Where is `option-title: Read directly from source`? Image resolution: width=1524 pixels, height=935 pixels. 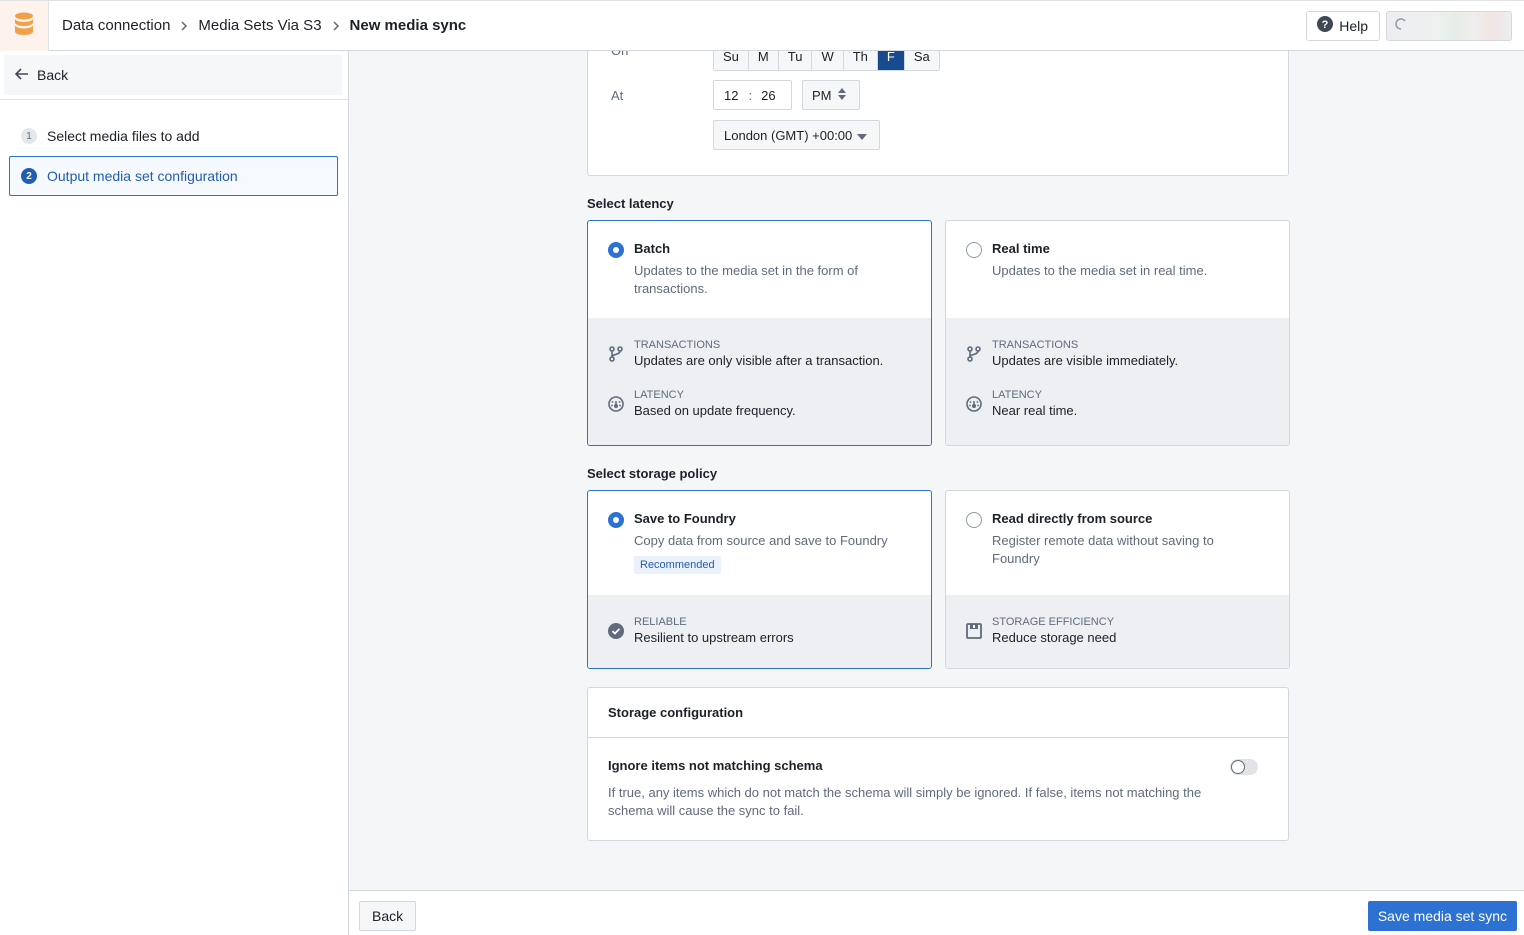 option-title: Read directly from source is located at coordinates (1072, 518).